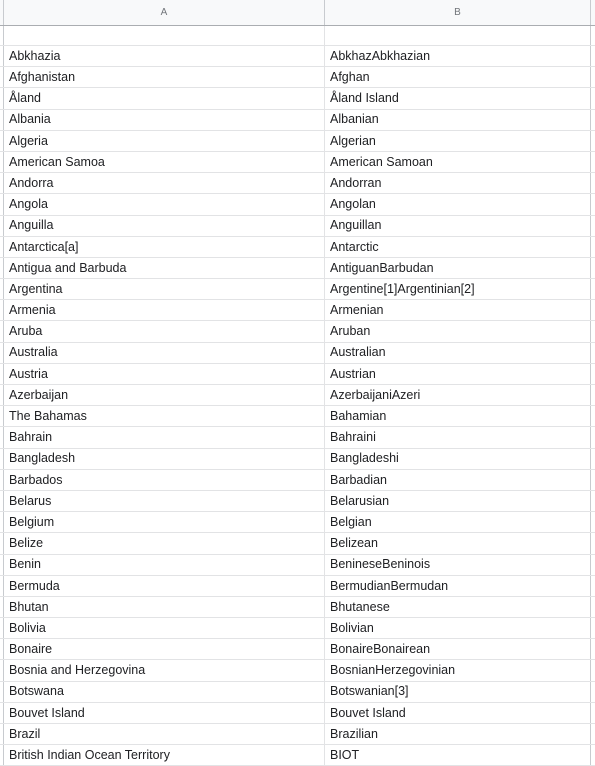 The height and width of the screenshot is (766, 595). I want to click on cell-column-a, so click(164, 35).